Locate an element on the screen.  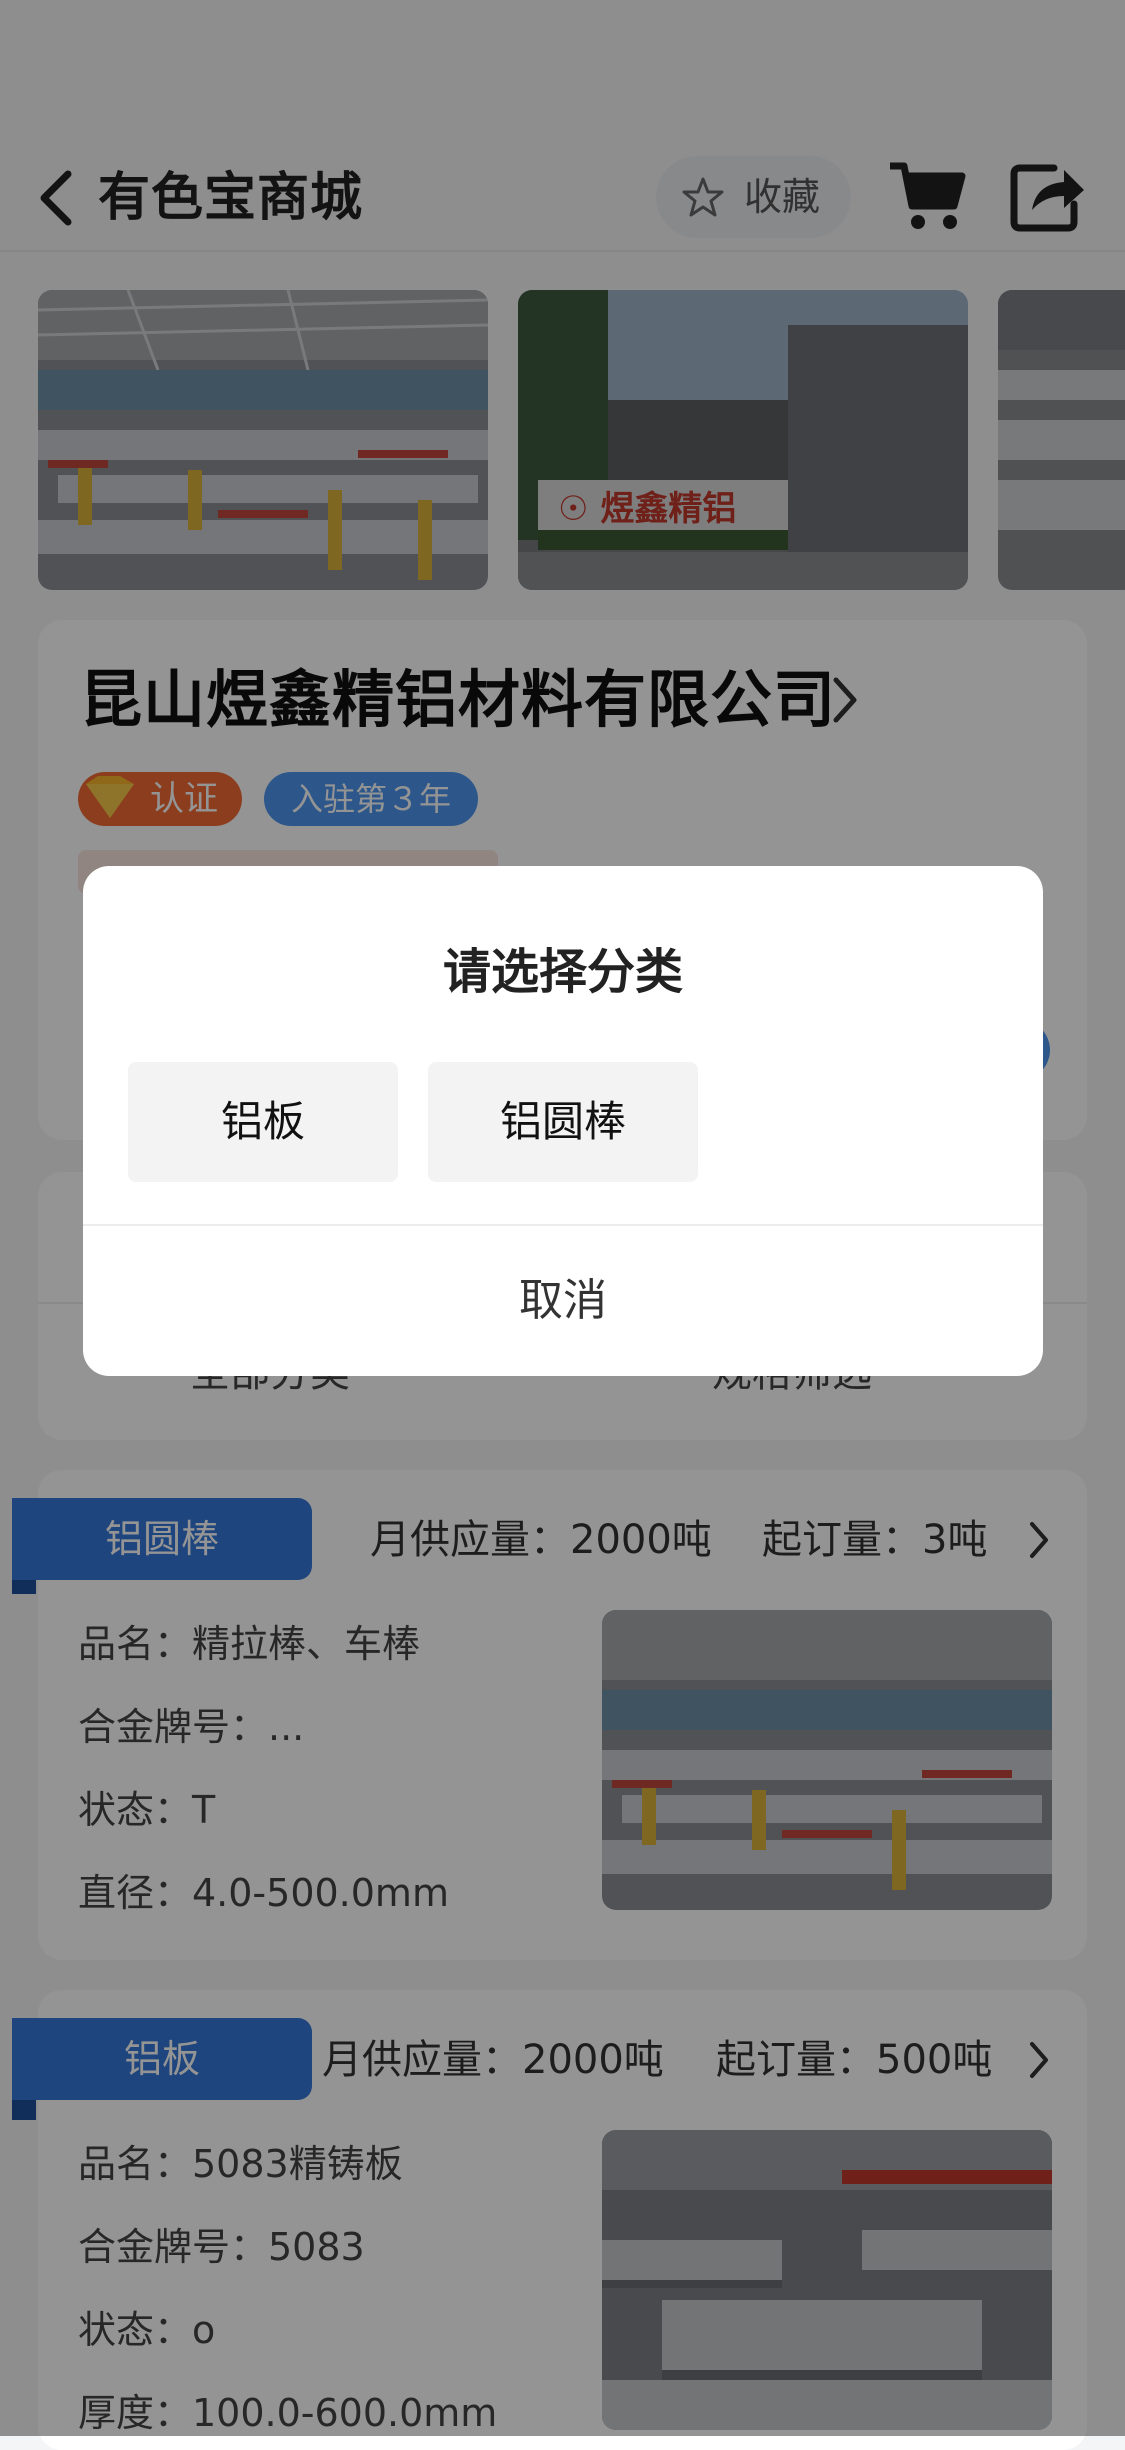
dialog-title: 请选择分类 is located at coordinates (562, 972).